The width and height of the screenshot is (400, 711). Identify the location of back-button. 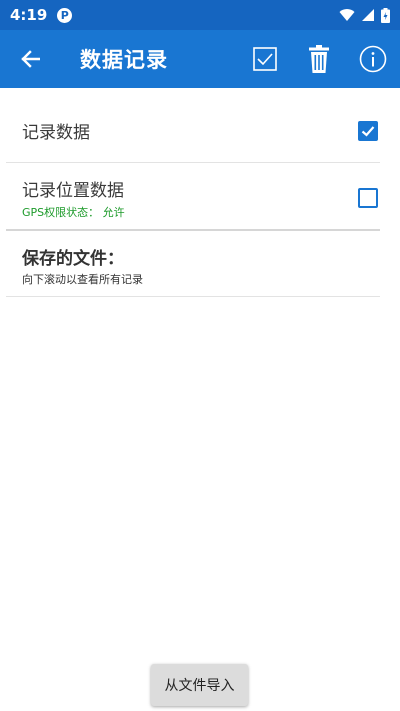
(30, 59).